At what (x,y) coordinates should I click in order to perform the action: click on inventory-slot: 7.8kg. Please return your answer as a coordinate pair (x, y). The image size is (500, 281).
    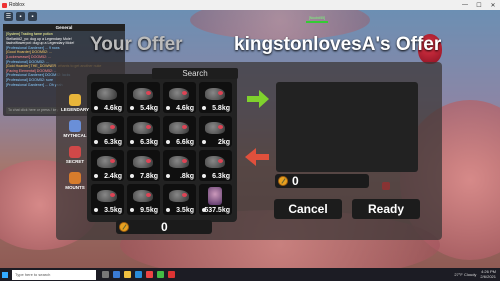
    Looking at the image, I should click on (143, 165).